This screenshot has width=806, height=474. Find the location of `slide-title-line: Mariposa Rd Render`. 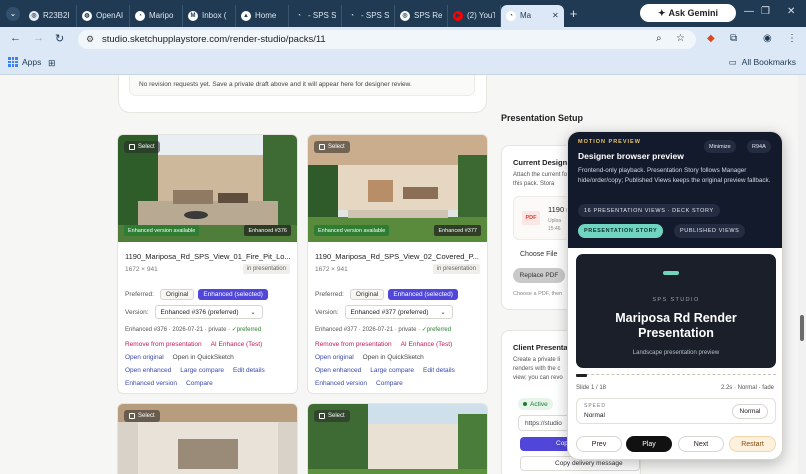

slide-title-line: Mariposa Rd Render is located at coordinates (676, 318).